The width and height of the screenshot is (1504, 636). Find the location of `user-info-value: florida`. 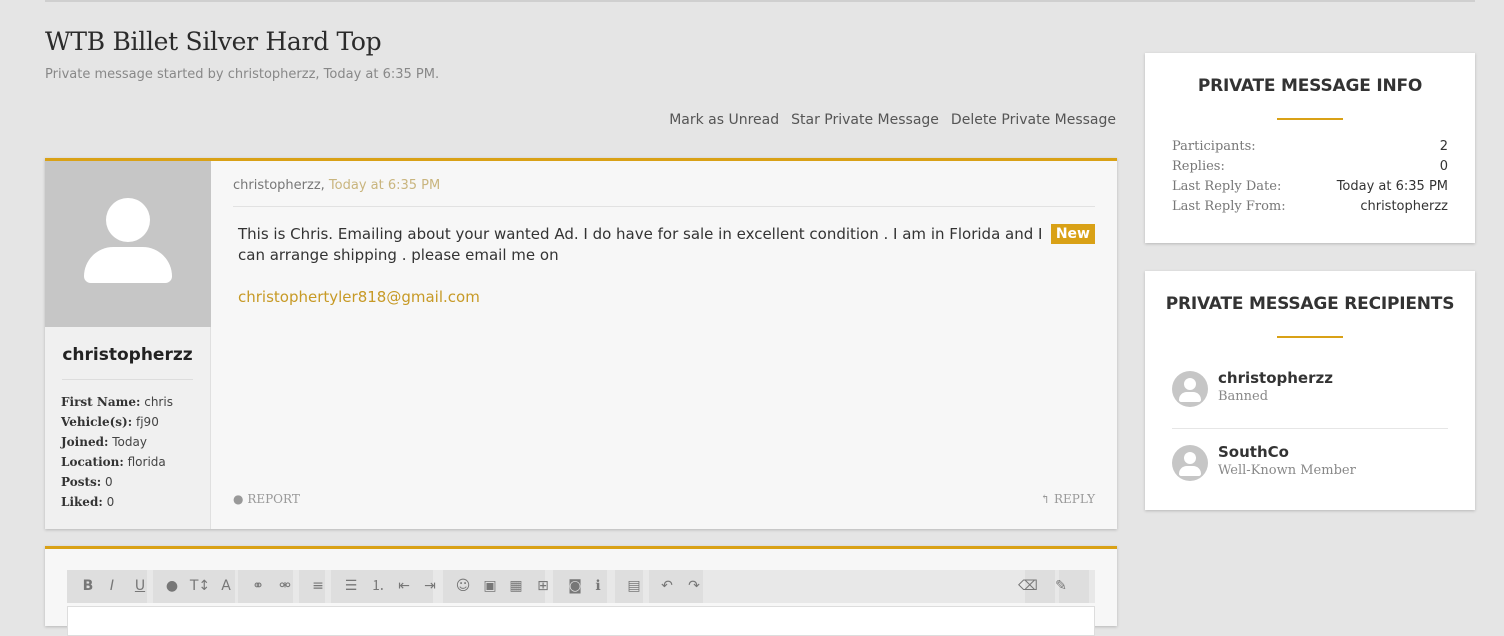

user-info-value: florida is located at coordinates (146, 462).